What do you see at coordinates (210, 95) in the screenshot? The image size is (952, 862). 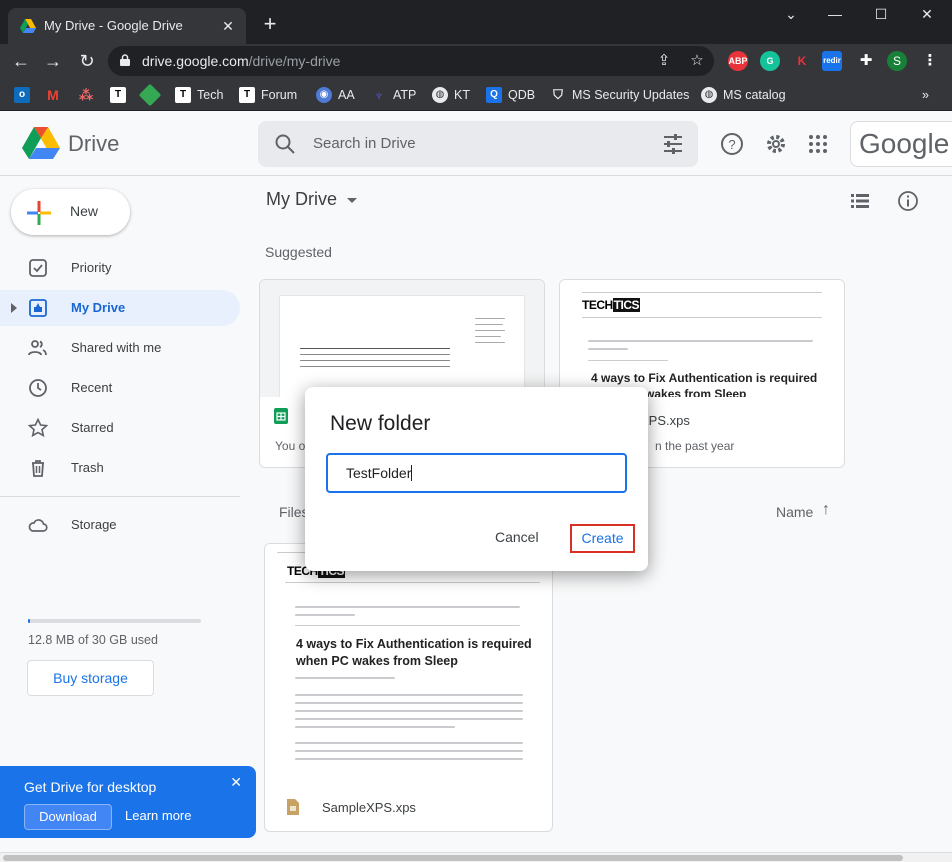 I see `bookmark-label: Tech` at bounding box center [210, 95].